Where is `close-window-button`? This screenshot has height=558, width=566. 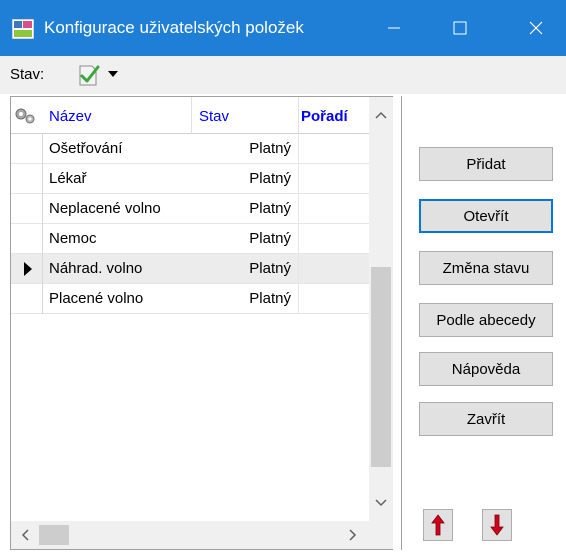 close-window-button is located at coordinates (536, 28).